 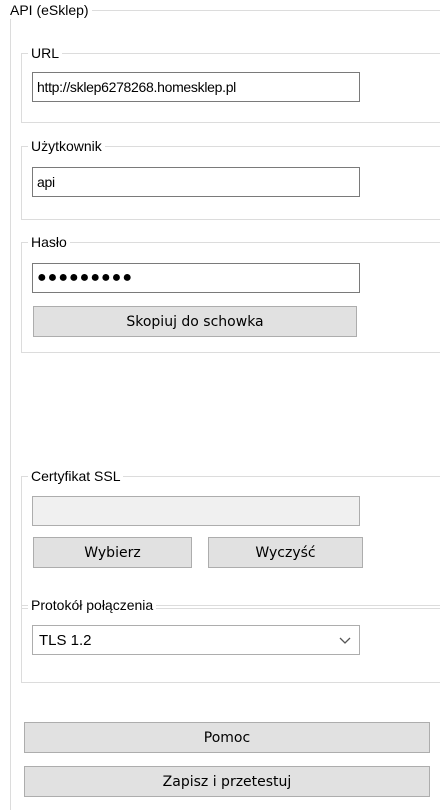 What do you see at coordinates (196, 278) in the screenshot?
I see `password-input: ●●●●●●●●●` at bounding box center [196, 278].